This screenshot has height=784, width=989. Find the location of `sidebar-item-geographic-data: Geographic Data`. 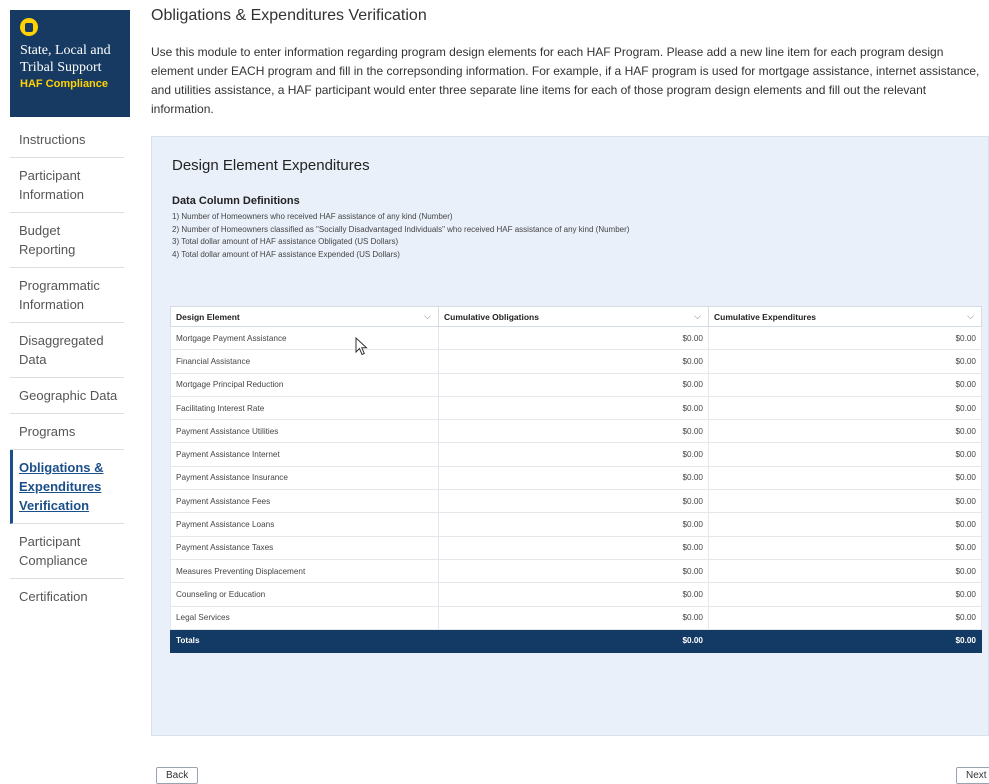

sidebar-item-geographic-data: Geographic Data is located at coordinates (67, 396).